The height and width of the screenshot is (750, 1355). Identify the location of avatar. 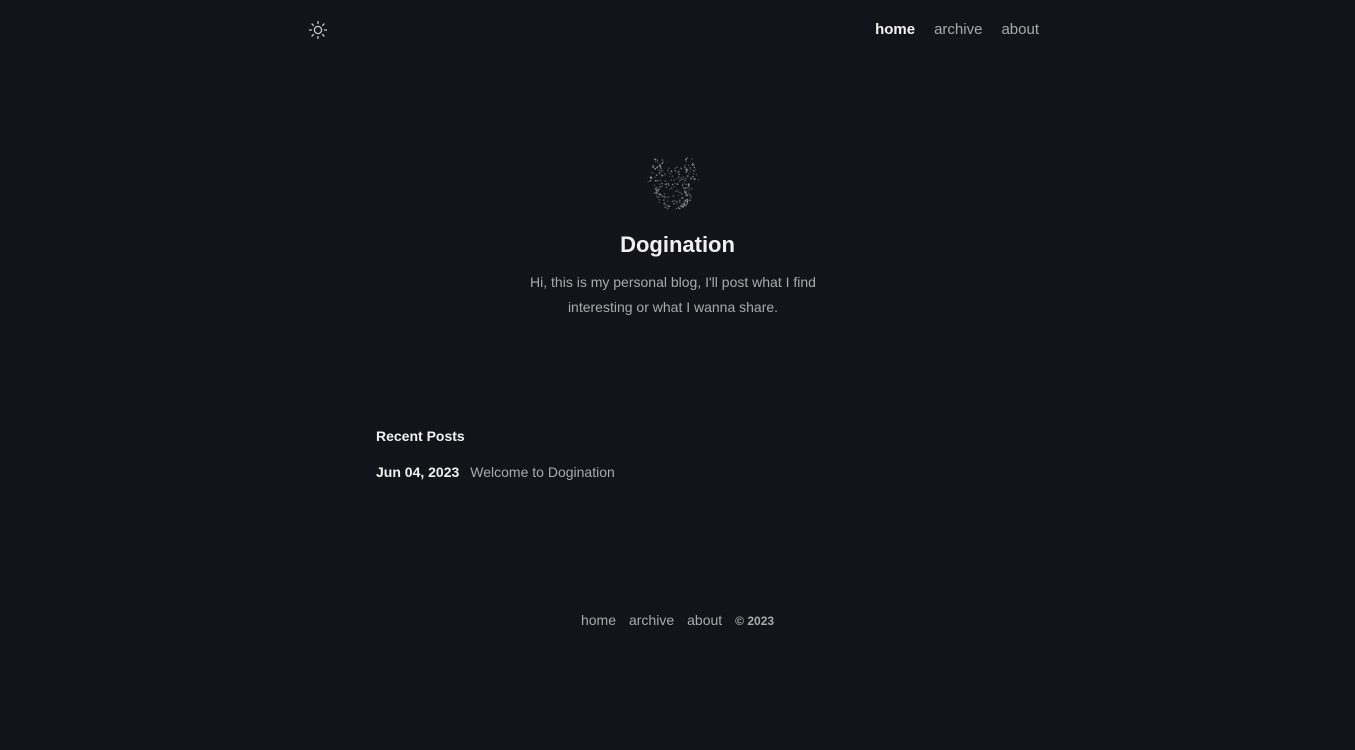
(674, 184).